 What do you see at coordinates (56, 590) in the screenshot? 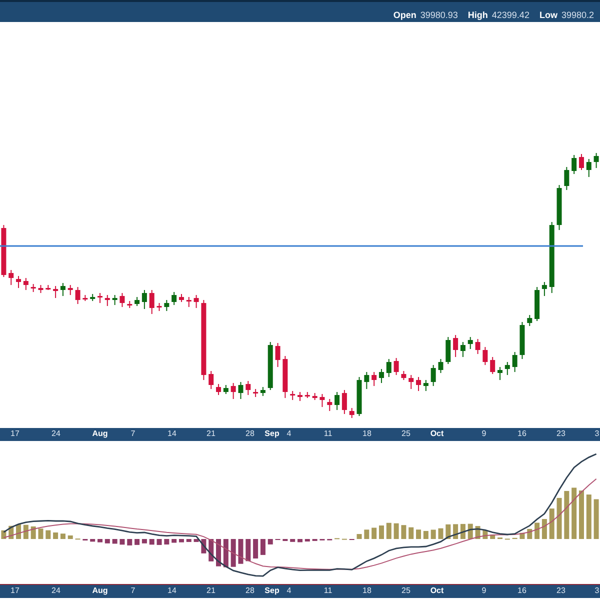
I see `axis-label: 24` at bounding box center [56, 590].